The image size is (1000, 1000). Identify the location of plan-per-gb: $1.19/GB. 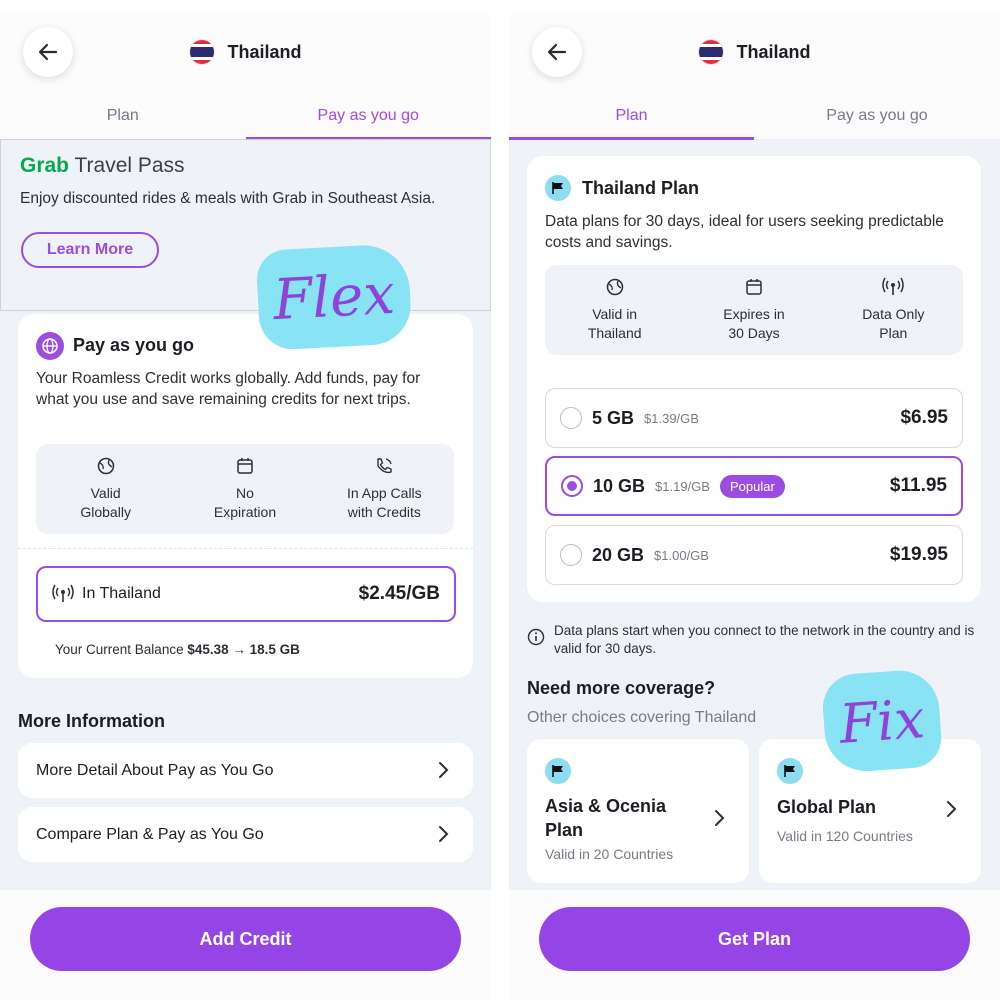
(682, 486).